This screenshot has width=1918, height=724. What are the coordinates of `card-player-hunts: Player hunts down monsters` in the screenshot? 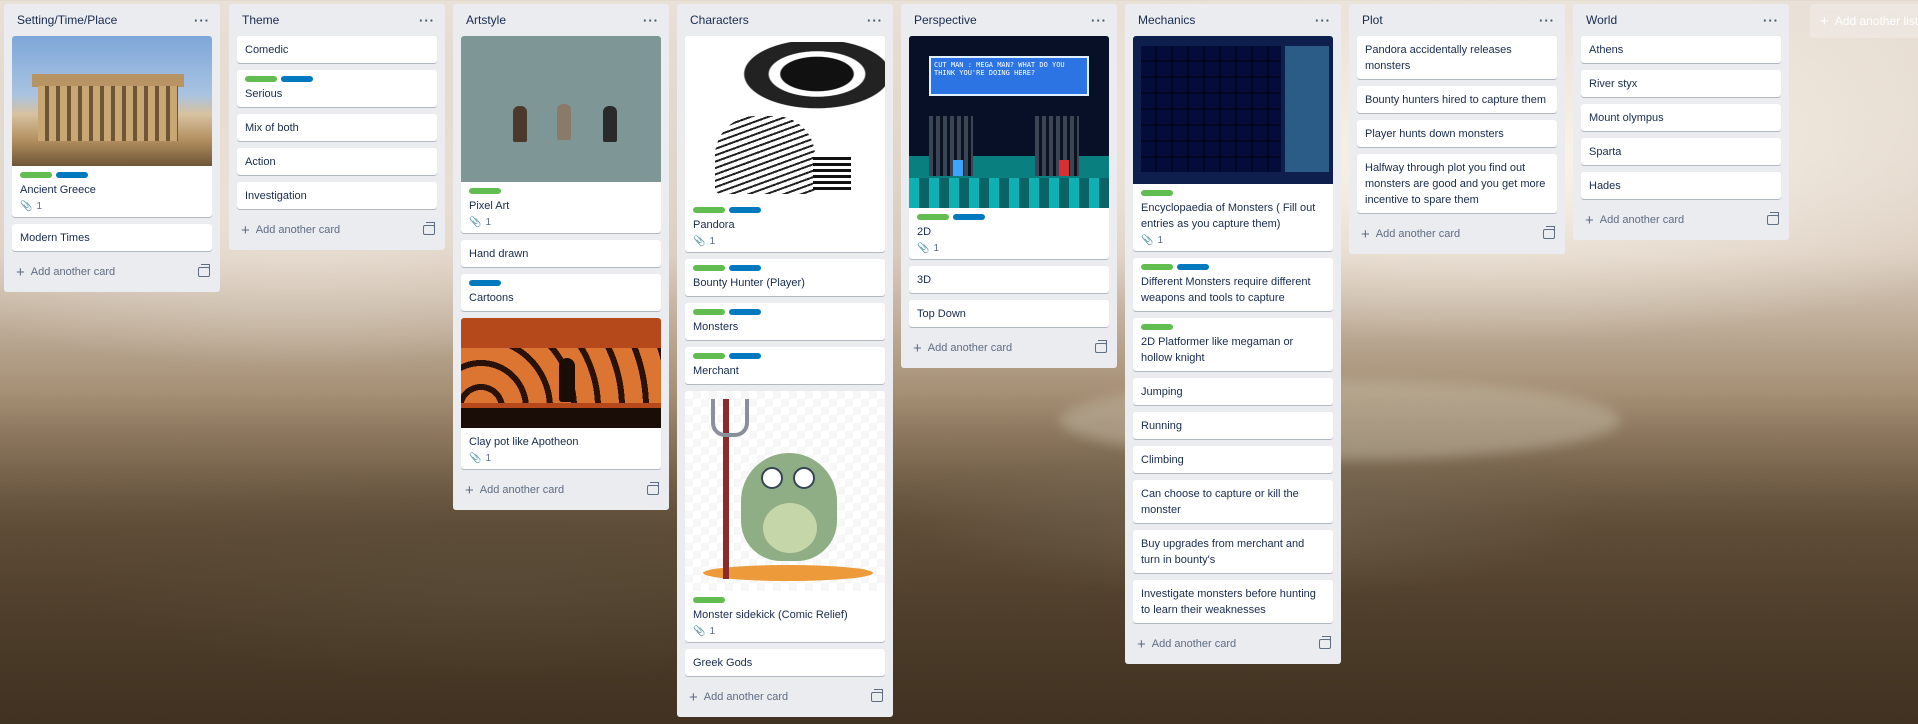 It's located at (1457, 133).